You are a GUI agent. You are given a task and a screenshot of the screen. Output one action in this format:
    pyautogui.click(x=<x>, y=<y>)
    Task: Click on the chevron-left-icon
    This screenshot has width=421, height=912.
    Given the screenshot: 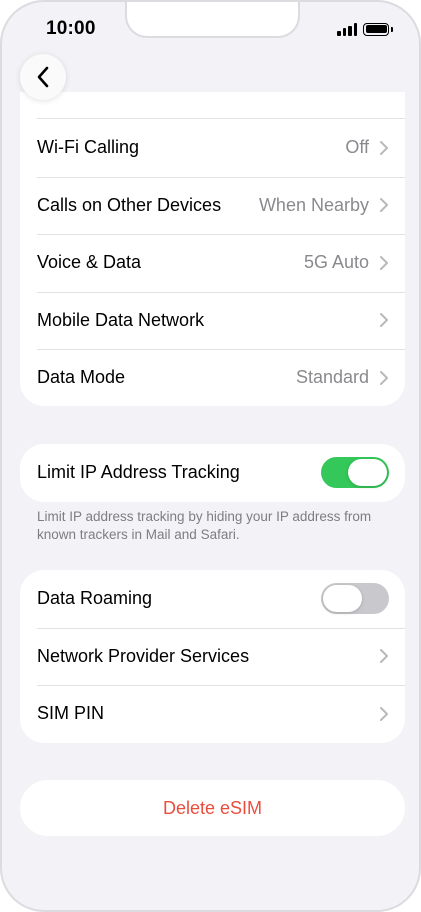 What is the action you would take?
    pyautogui.click(x=43, y=77)
    